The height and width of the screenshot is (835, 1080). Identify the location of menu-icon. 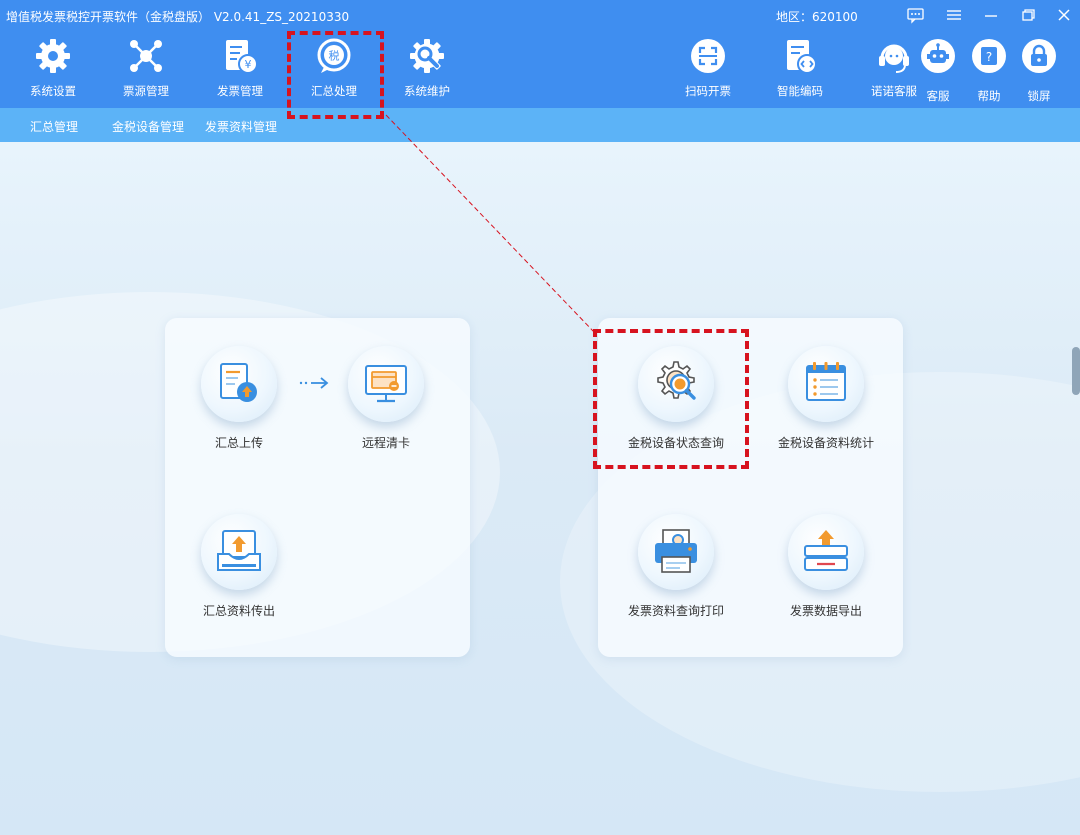
(954, 15).